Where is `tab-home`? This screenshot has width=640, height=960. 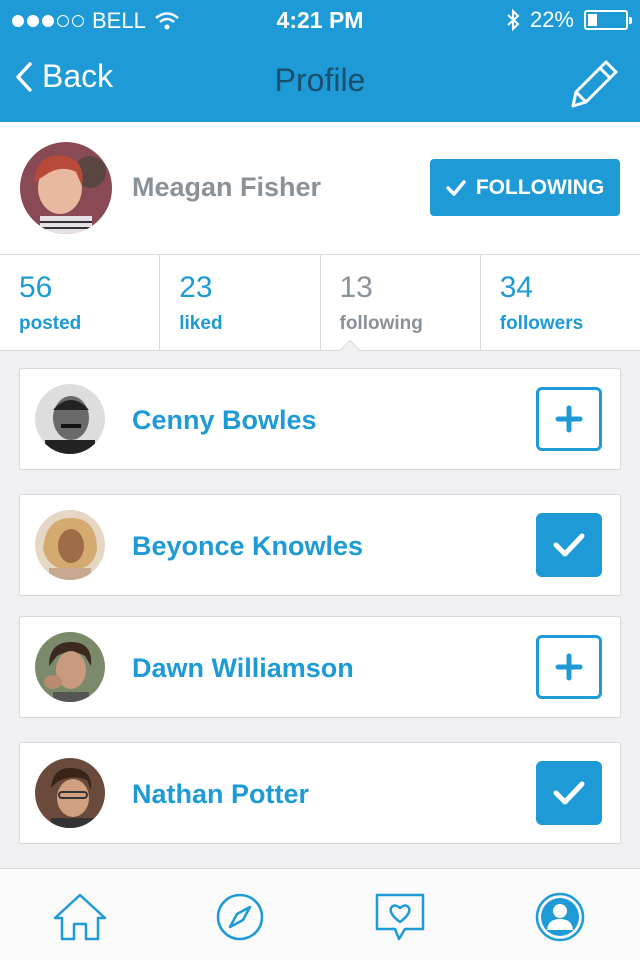 tab-home is located at coordinates (80, 917).